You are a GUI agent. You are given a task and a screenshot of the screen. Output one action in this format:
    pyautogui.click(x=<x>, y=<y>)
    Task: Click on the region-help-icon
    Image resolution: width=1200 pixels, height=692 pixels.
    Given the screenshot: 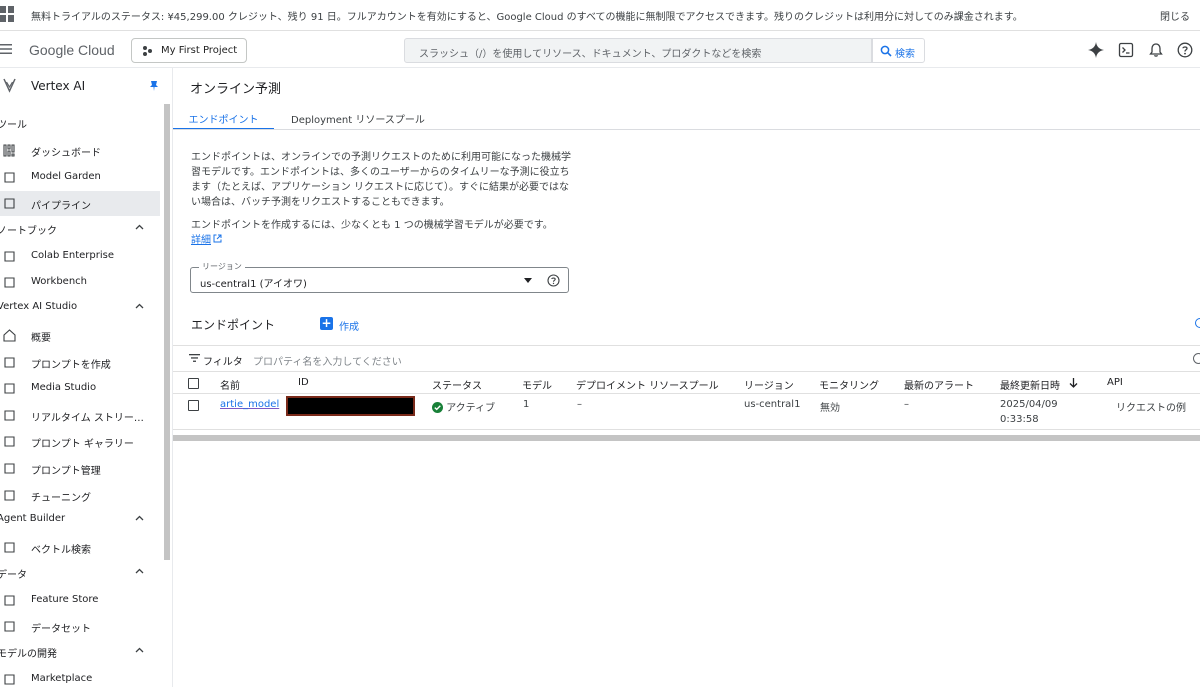 What is the action you would take?
    pyautogui.click(x=553, y=280)
    